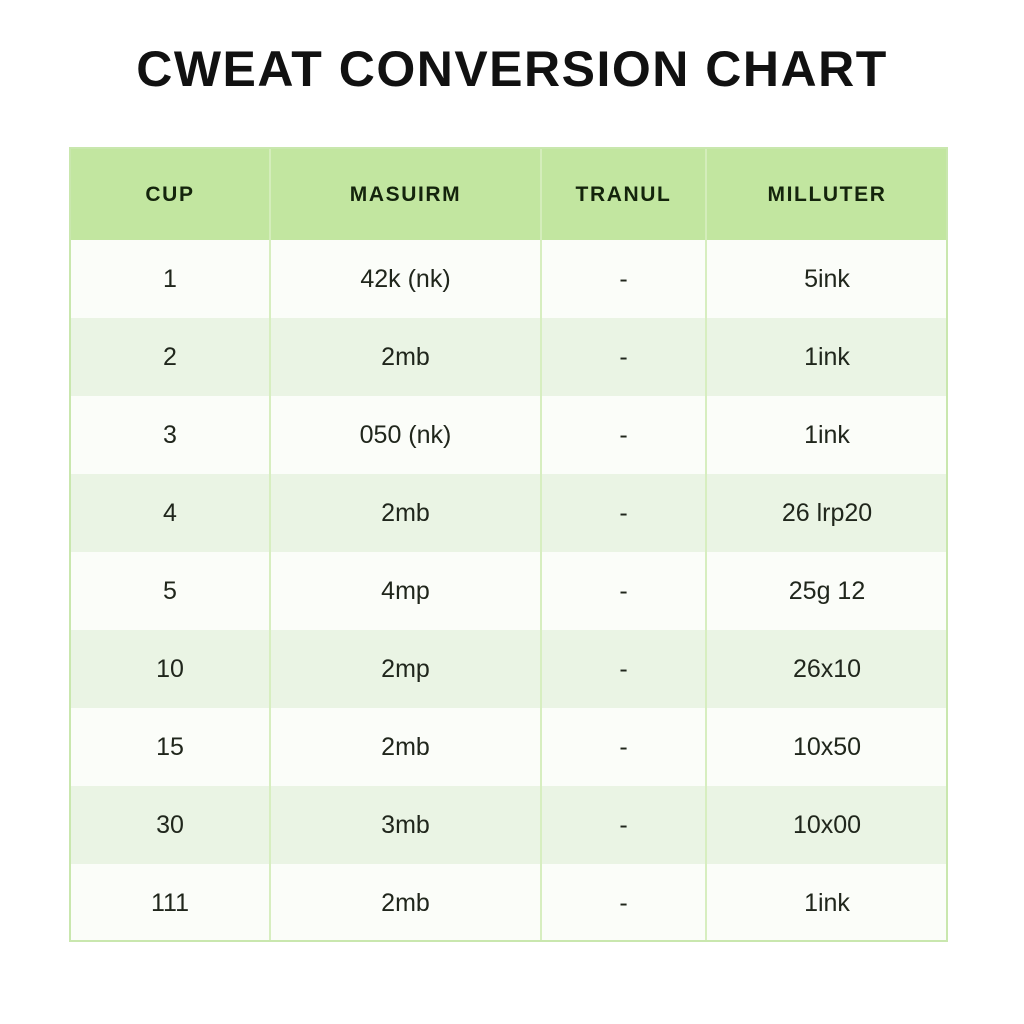 The height and width of the screenshot is (1024, 1024). I want to click on column-header-masuirm: MASUIRM, so click(406, 194).